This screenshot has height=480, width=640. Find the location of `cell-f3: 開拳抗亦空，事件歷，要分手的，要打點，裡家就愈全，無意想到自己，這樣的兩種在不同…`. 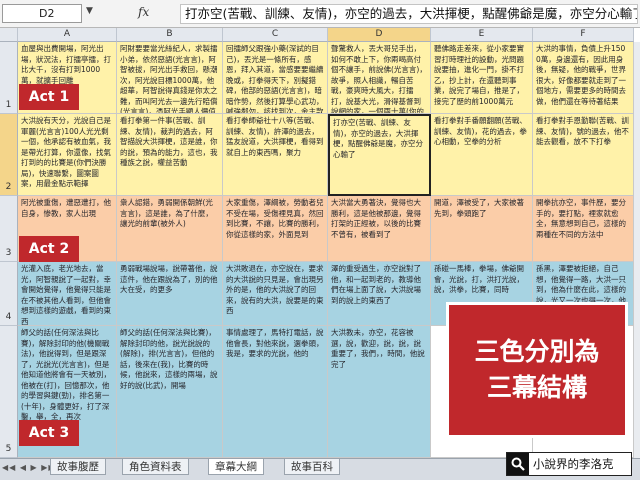

cell-f3: 開拳抗亦空，事件歷，要分手的，要打點，裡家就愈全，無意想到自己，這樣的兩種在不同… is located at coordinates (583, 229).